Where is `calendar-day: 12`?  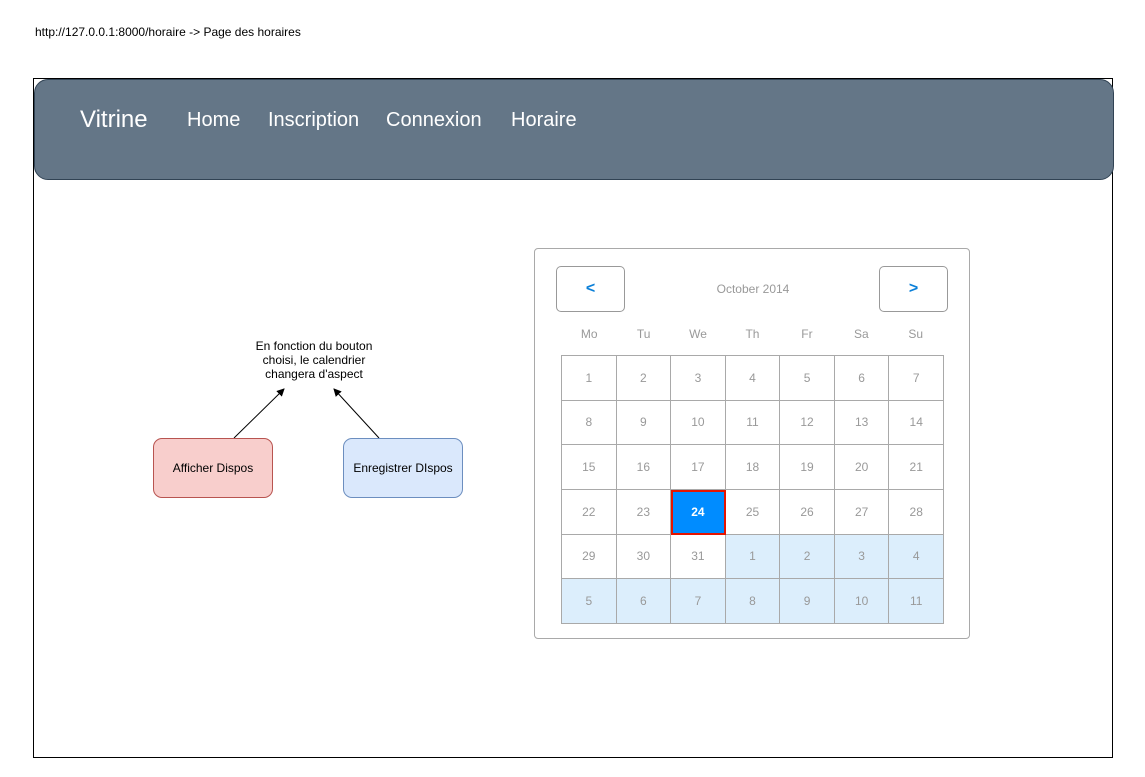
calendar-day: 12 is located at coordinates (807, 423).